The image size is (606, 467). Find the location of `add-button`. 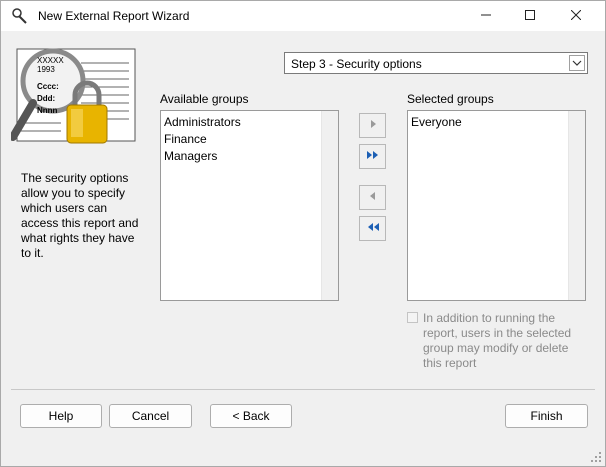

add-button is located at coordinates (372, 125).